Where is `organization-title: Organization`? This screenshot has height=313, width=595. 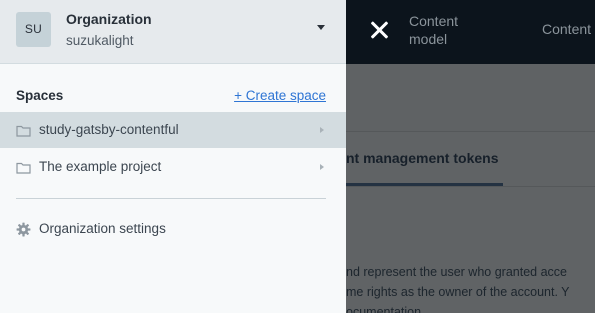 organization-title: Organization is located at coordinates (109, 19).